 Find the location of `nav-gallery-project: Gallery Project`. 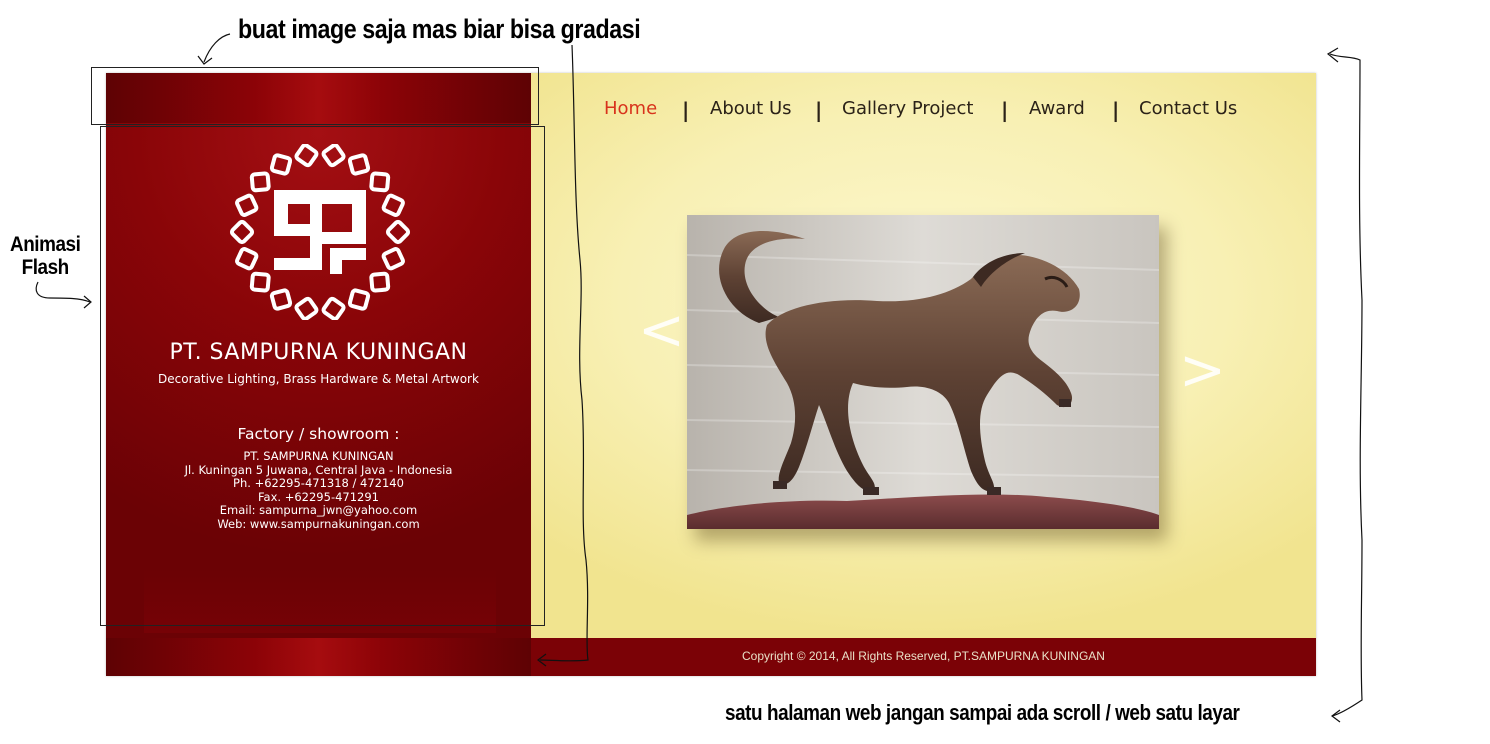

nav-gallery-project: Gallery Project is located at coordinates (907, 108).